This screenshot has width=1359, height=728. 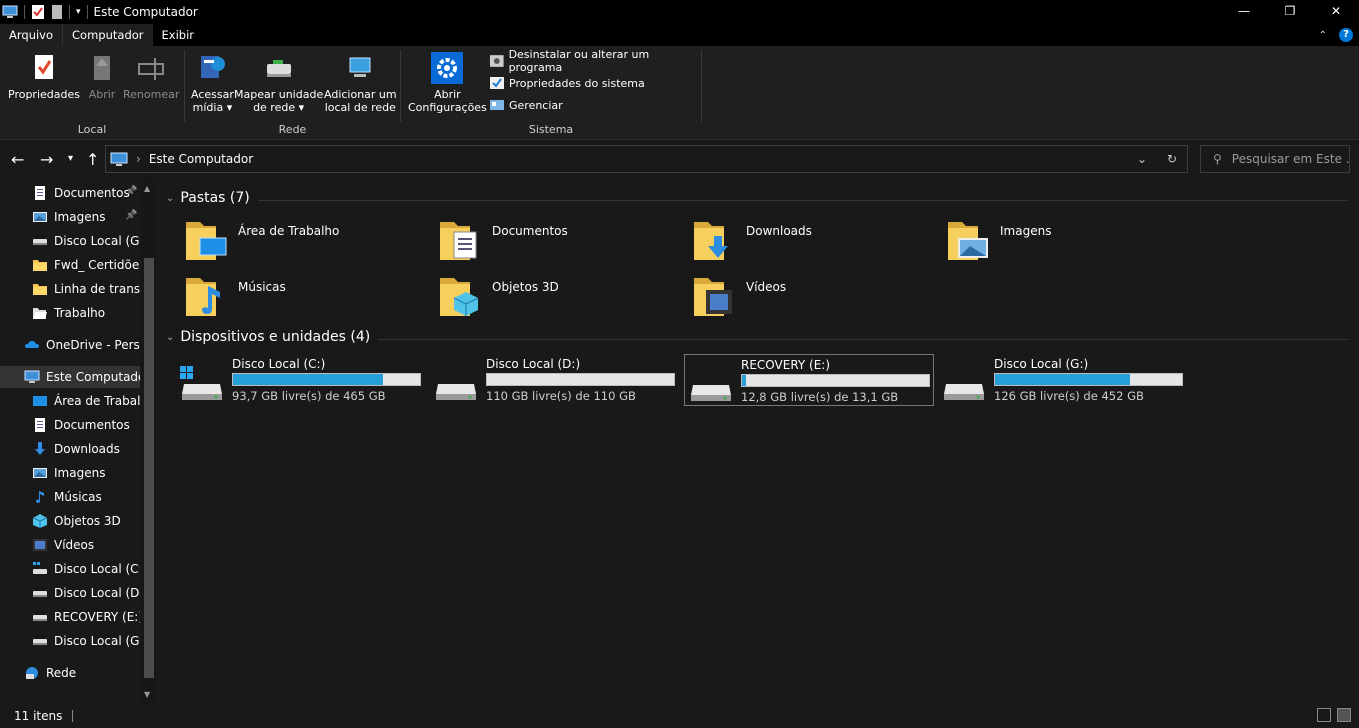 I want to click on rename-button: Renomear, so click(x=151, y=76).